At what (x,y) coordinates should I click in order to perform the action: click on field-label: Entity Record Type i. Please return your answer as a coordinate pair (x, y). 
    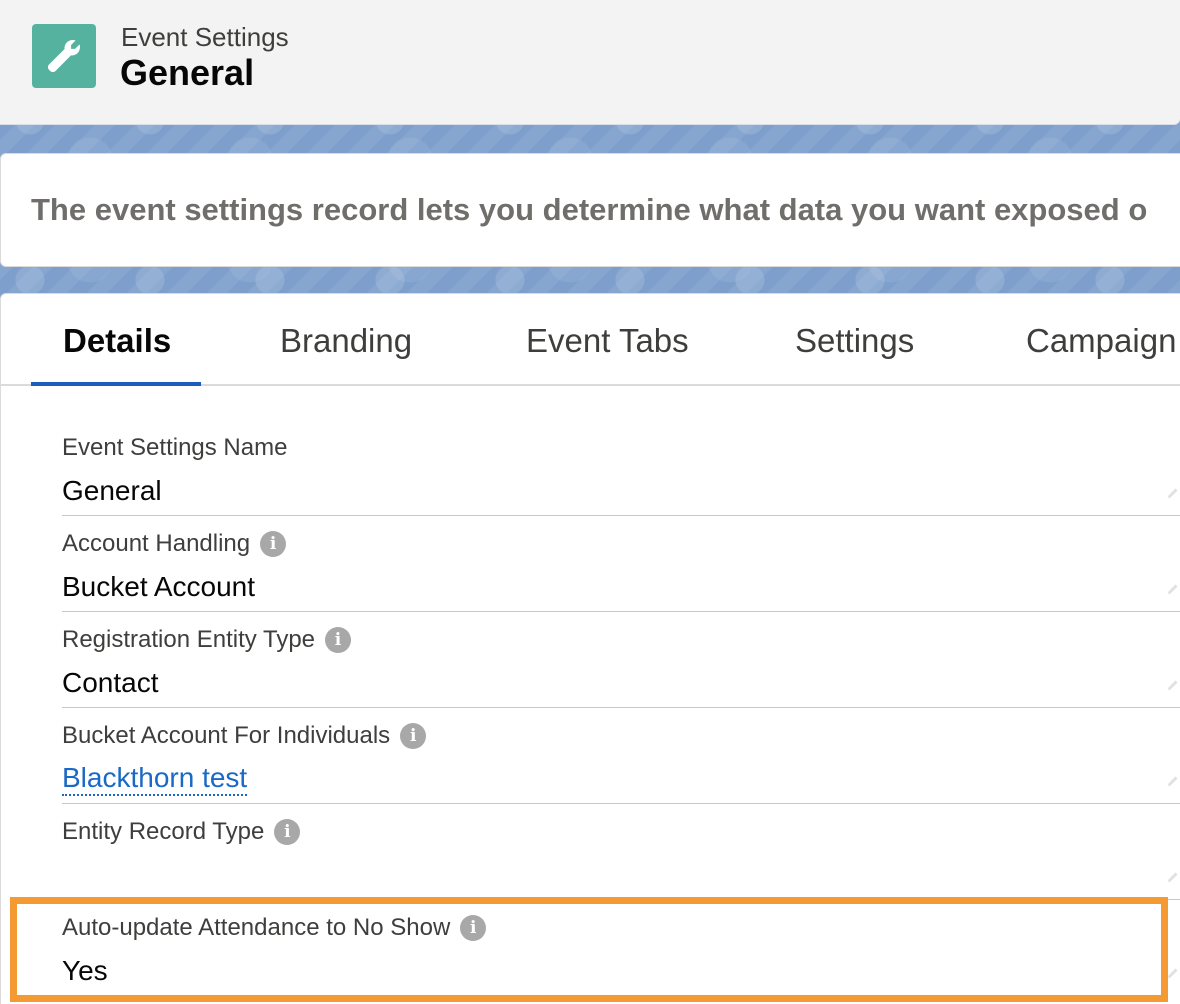
    Looking at the image, I should click on (181, 832).